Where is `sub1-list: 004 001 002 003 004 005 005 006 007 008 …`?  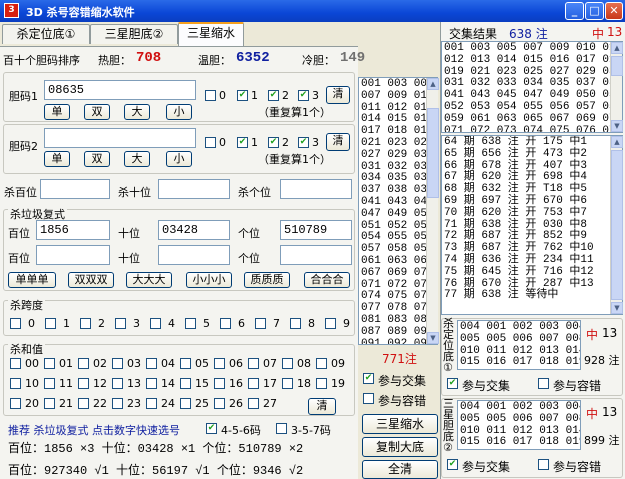 sub1-list: 004 001 002 003 004 005 005 006 007 008 … is located at coordinates (519, 345).